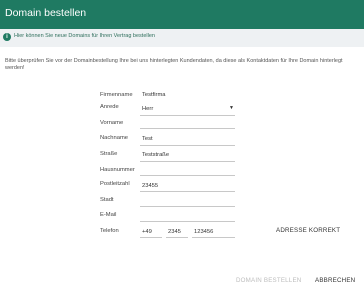 The image size is (364, 304). I want to click on postcode-underline, so click(187, 191).